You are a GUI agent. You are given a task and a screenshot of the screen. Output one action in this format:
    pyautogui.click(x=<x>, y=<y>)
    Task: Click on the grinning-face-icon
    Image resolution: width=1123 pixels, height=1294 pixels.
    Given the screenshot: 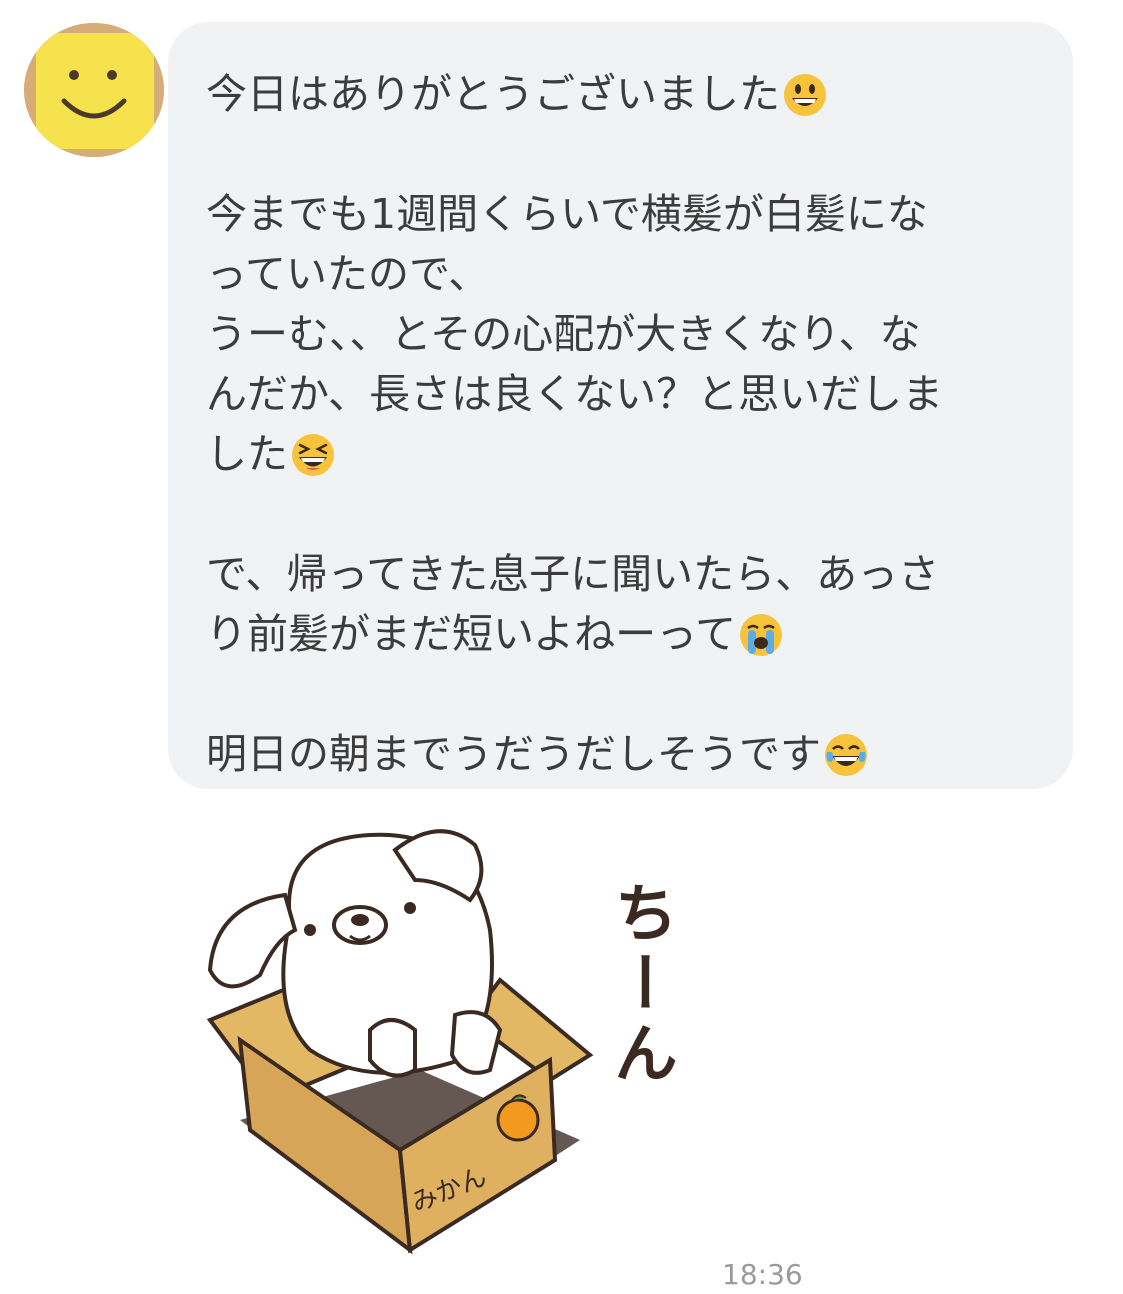 What is the action you would take?
    pyautogui.click(x=805, y=95)
    